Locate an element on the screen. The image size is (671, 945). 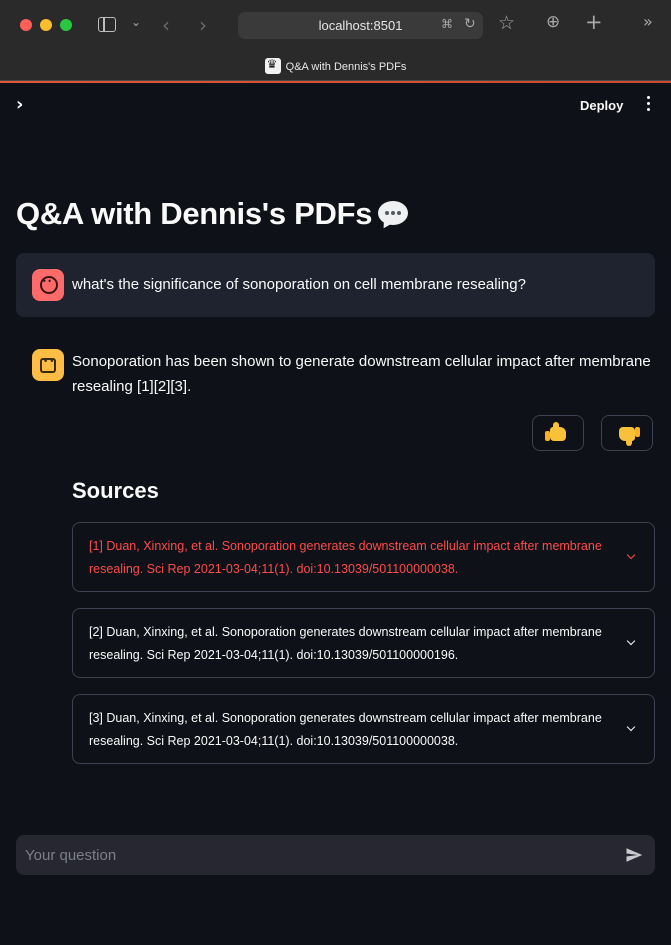
chat-input-container is located at coordinates (335, 855).